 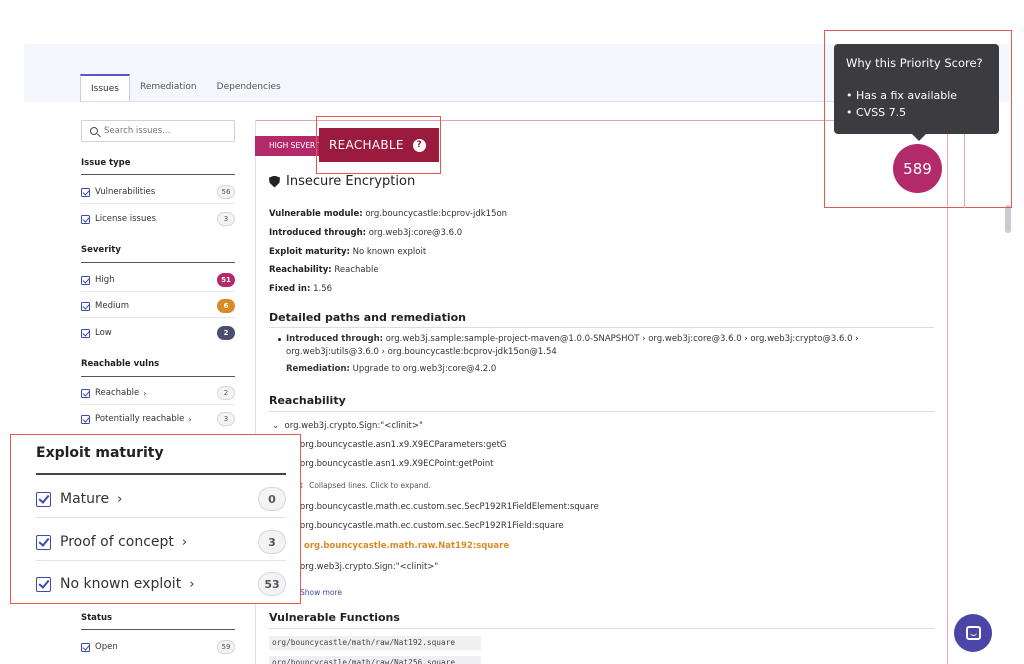 What do you see at coordinates (876, 112) in the screenshot?
I see `tooltip-item: • CVSS 7.5` at bounding box center [876, 112].